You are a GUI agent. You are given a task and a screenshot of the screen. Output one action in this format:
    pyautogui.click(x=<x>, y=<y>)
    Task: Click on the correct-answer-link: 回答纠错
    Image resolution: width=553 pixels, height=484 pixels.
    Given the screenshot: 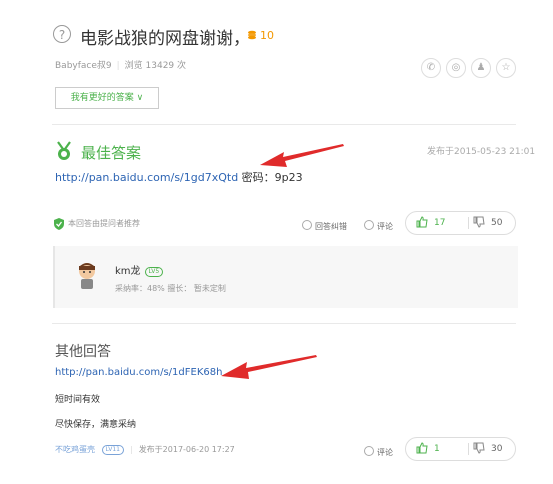 What is the action you would take?
    pyautogui.click(x=324, y=226)
    